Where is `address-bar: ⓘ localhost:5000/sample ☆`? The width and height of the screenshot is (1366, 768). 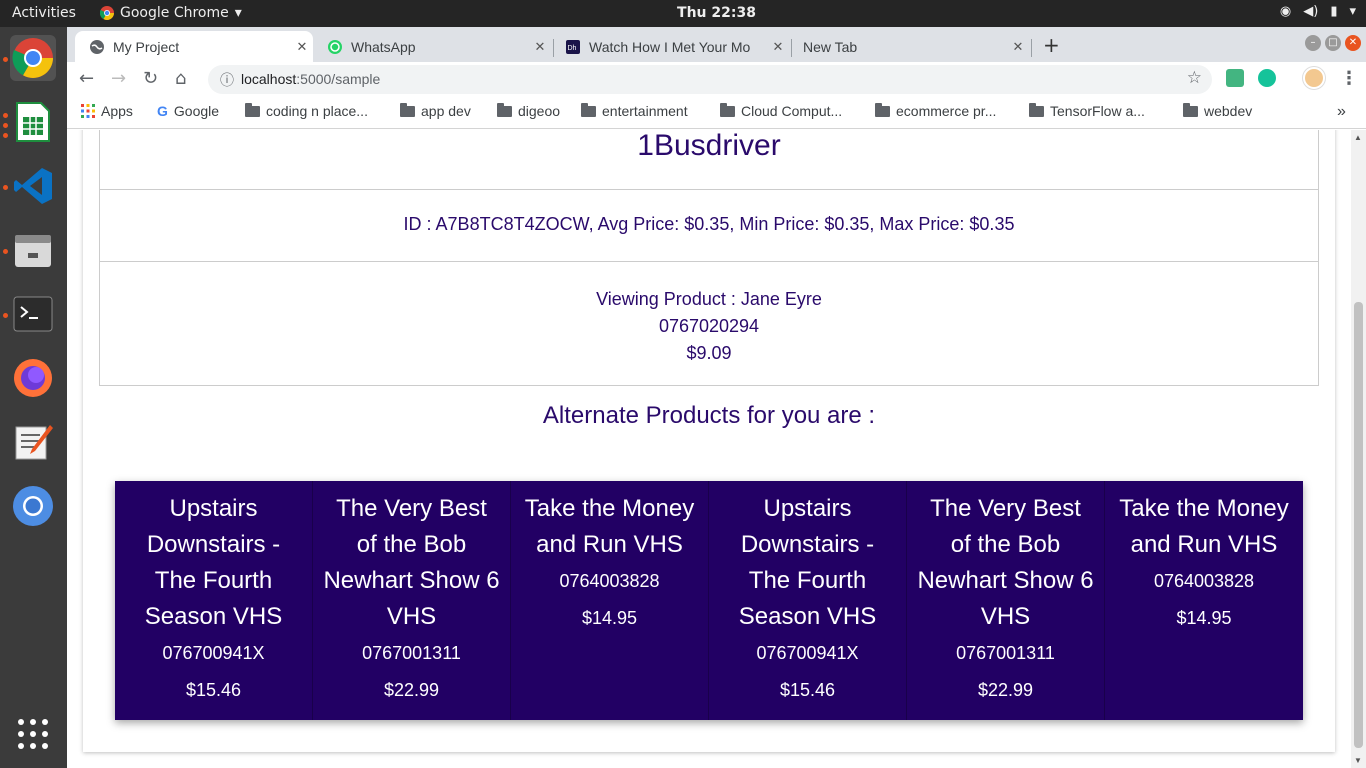
address-bar: ⓘ localhost:5000/sample ☆ is located at coordinates (710, 79).